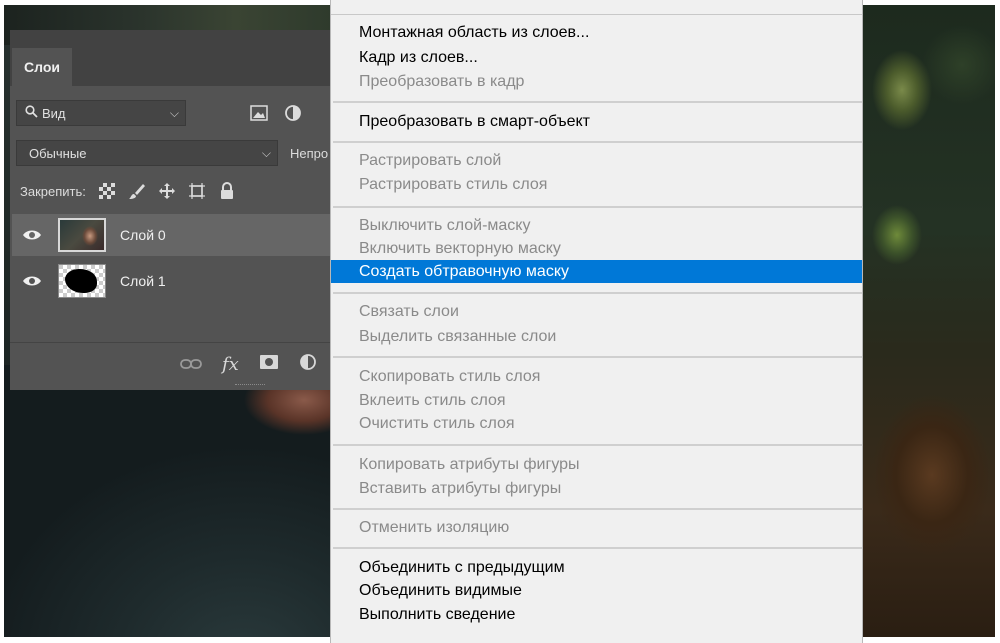  What do you see at coordinates (143, 235) in the screenshot?
I see `layer-name: Слой 0` at bounding box center [143, 235].